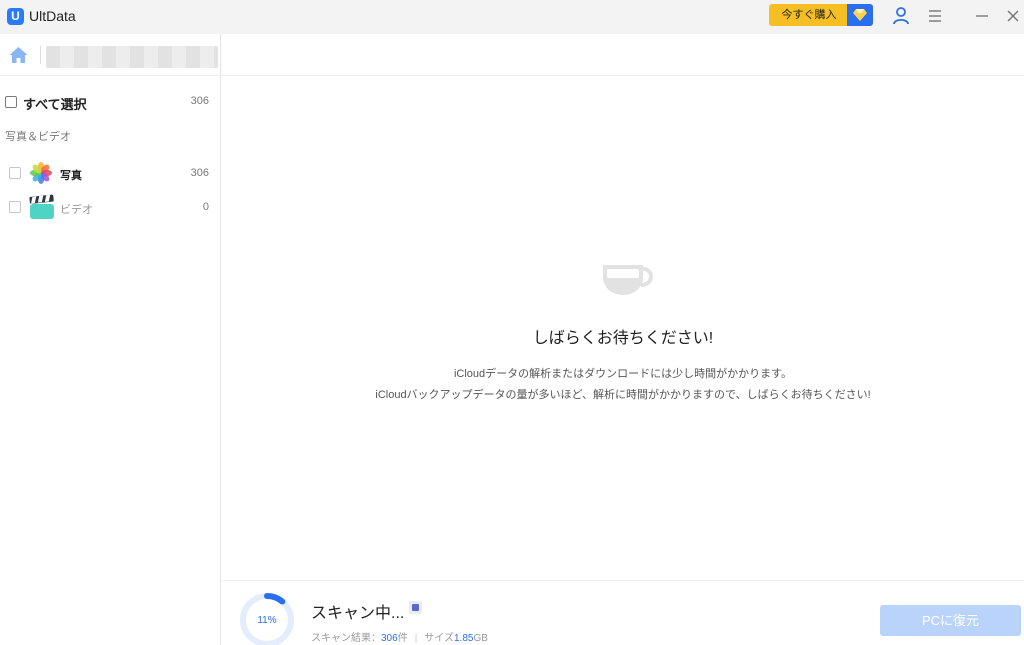  What do you see at coordinates (18, 55) in the screenshot?
I see `home-icon` at bounding box center [18, 55].